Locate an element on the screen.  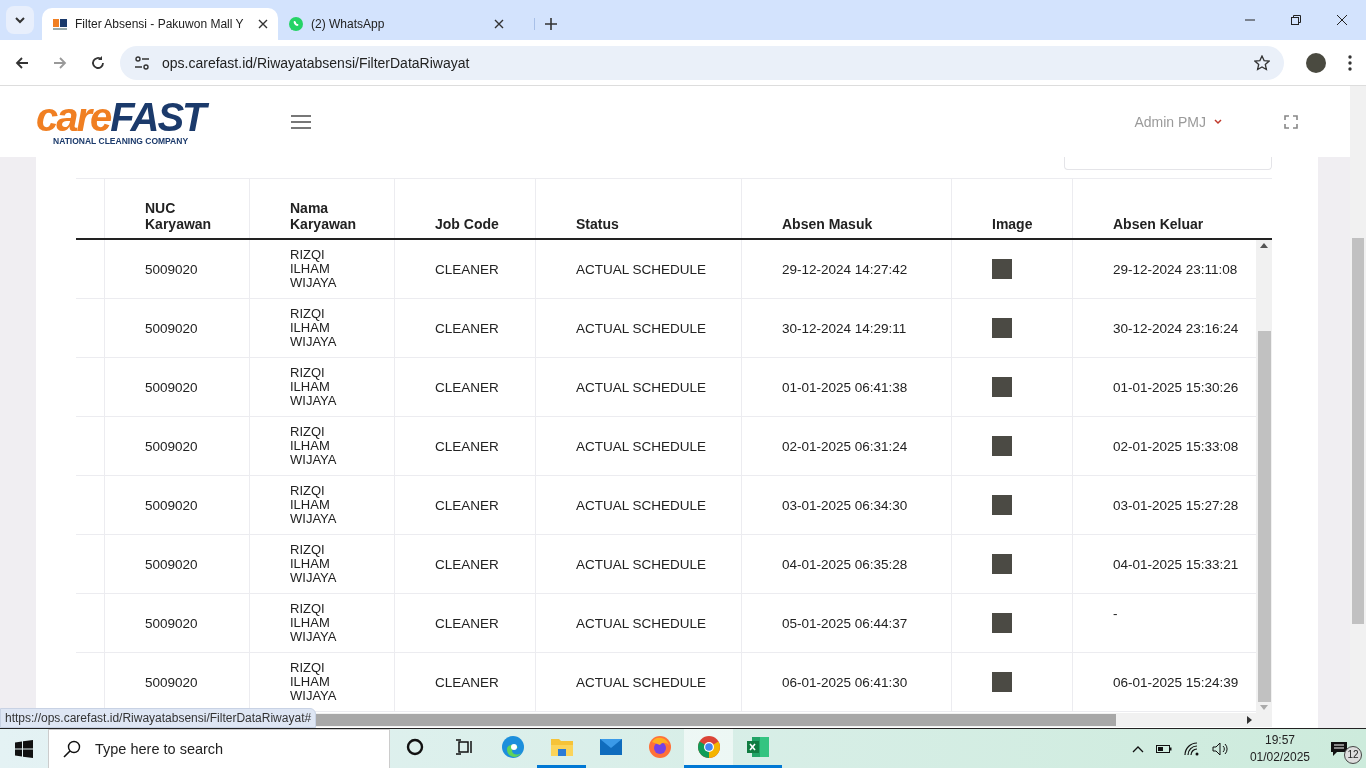
battery-icon is located at coordinates (1163, 748).